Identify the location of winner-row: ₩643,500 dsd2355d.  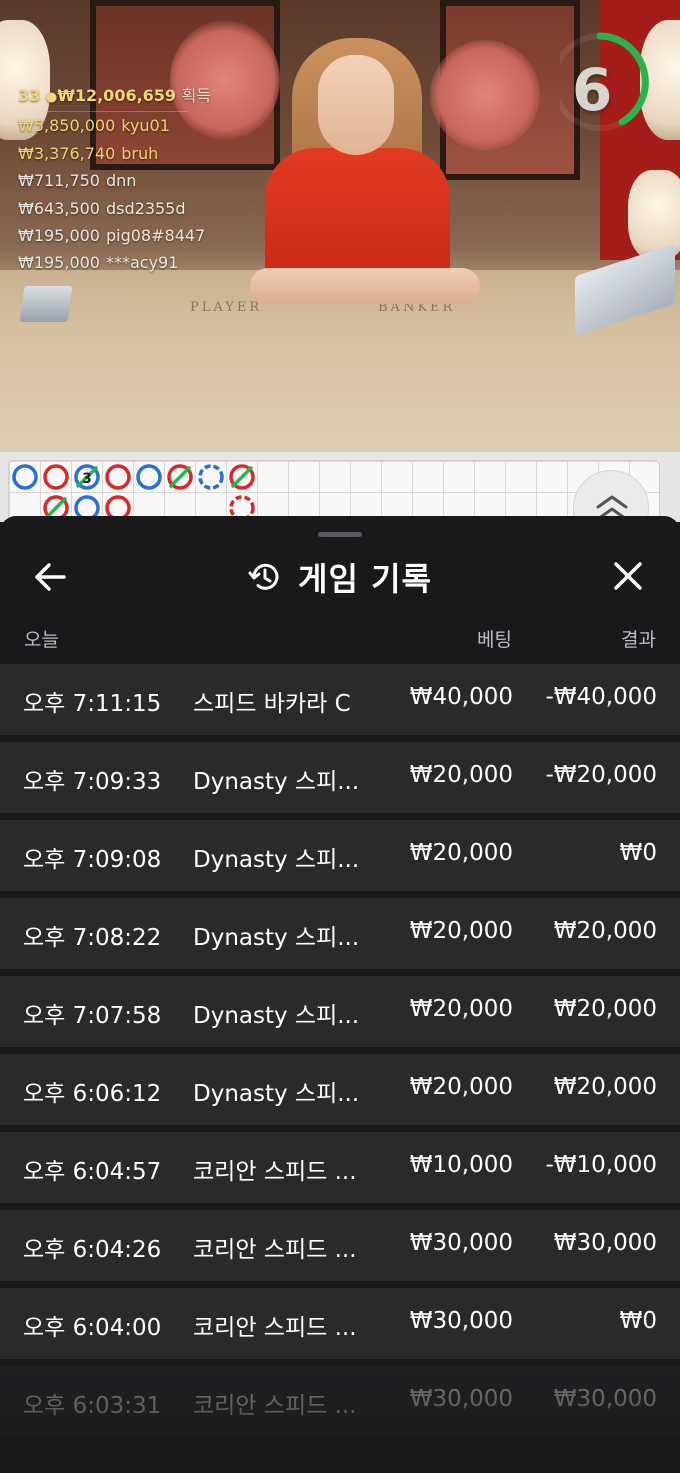
(114, 208).